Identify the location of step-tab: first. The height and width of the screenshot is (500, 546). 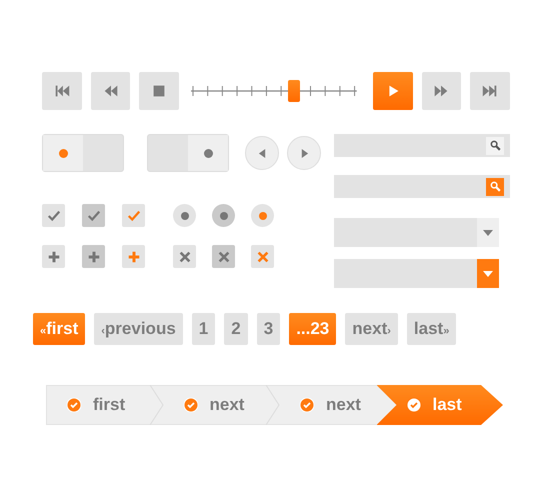
(105, 405).